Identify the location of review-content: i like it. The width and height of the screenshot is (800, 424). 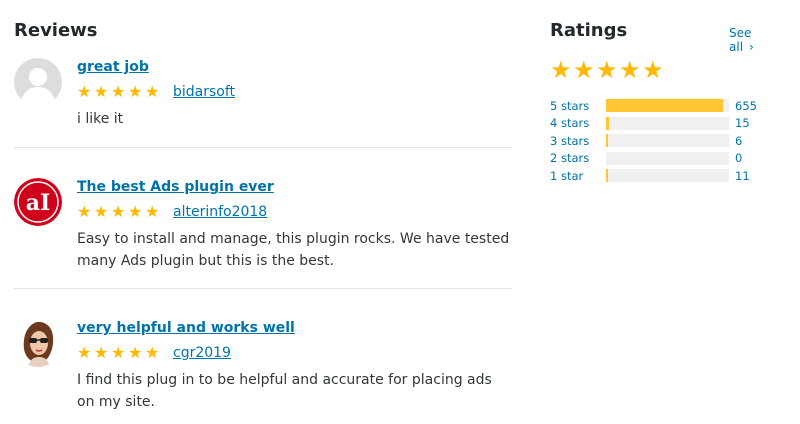
(100, 119).